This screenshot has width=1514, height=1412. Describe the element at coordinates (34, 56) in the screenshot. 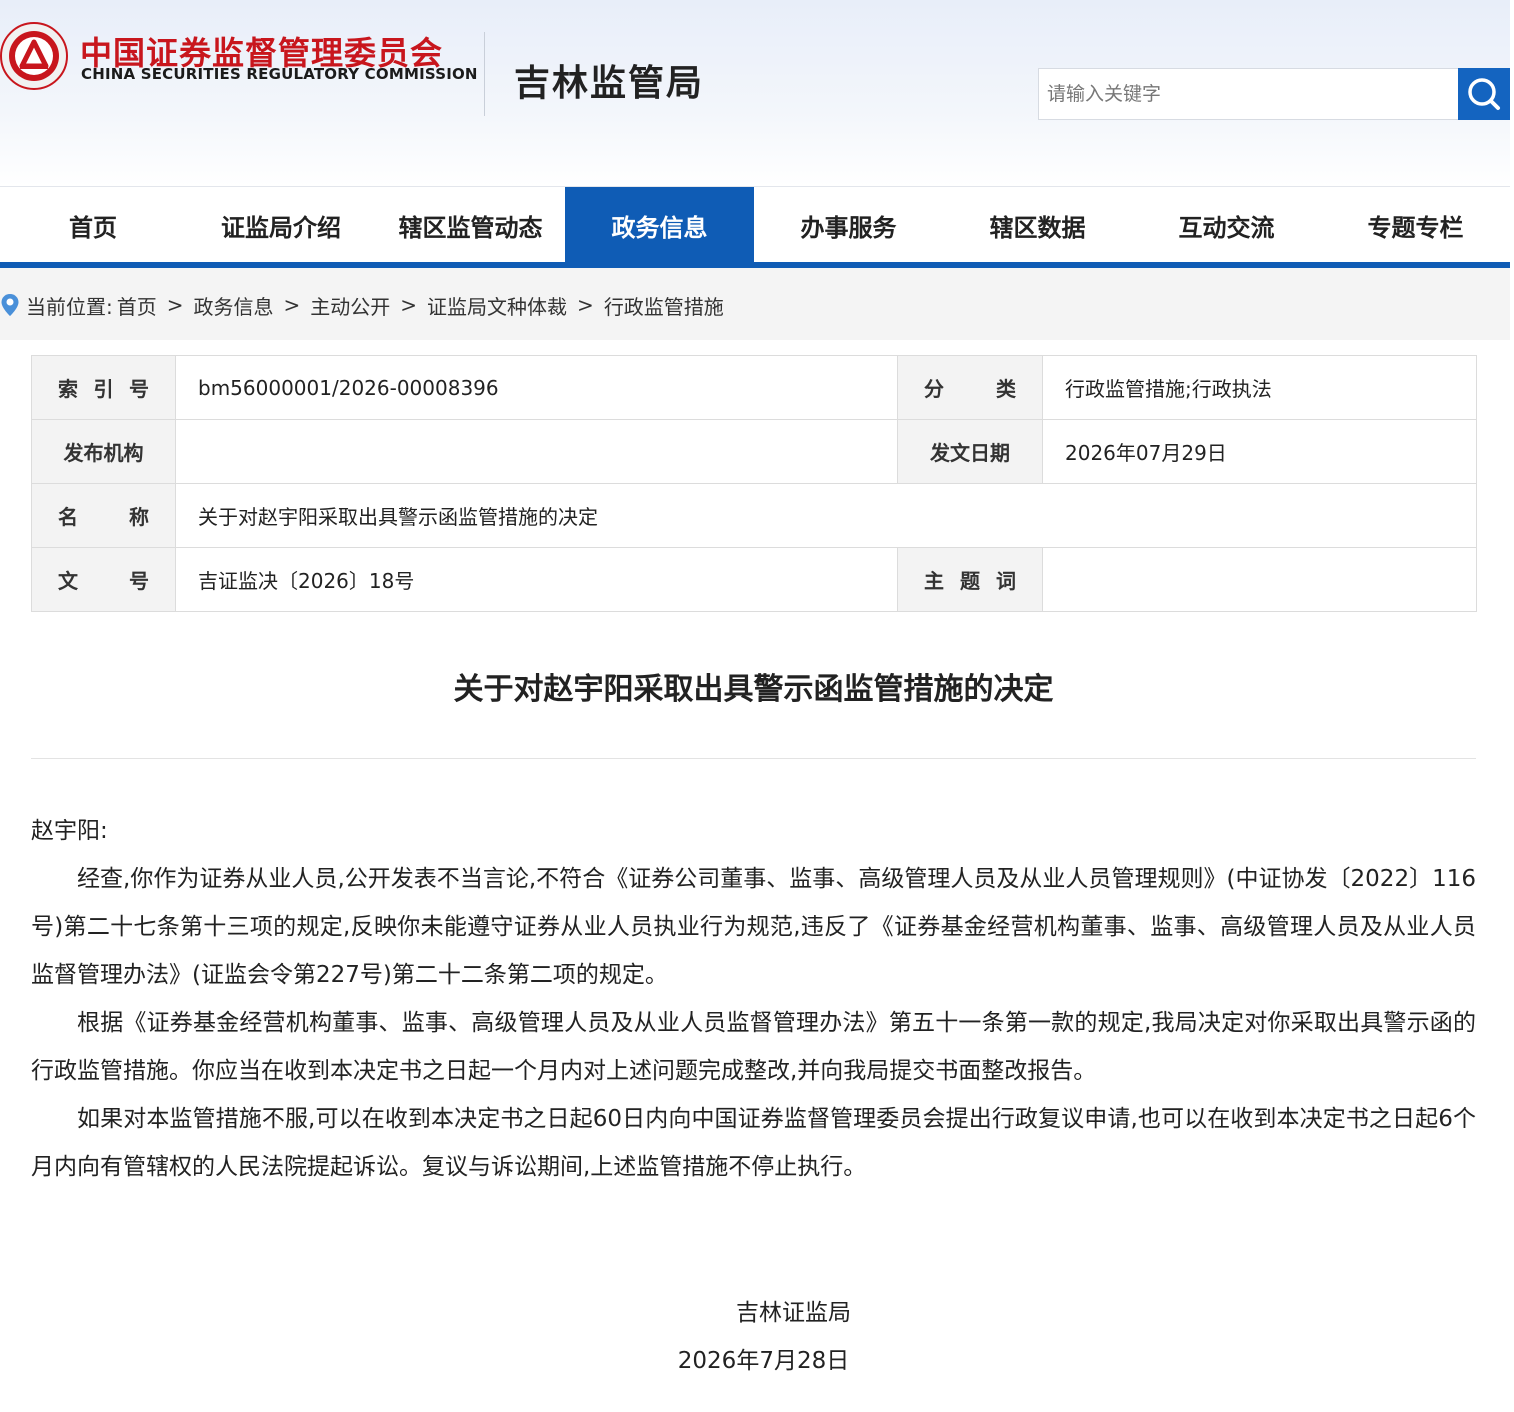

I see `csrc-emblem-icon` at that location.